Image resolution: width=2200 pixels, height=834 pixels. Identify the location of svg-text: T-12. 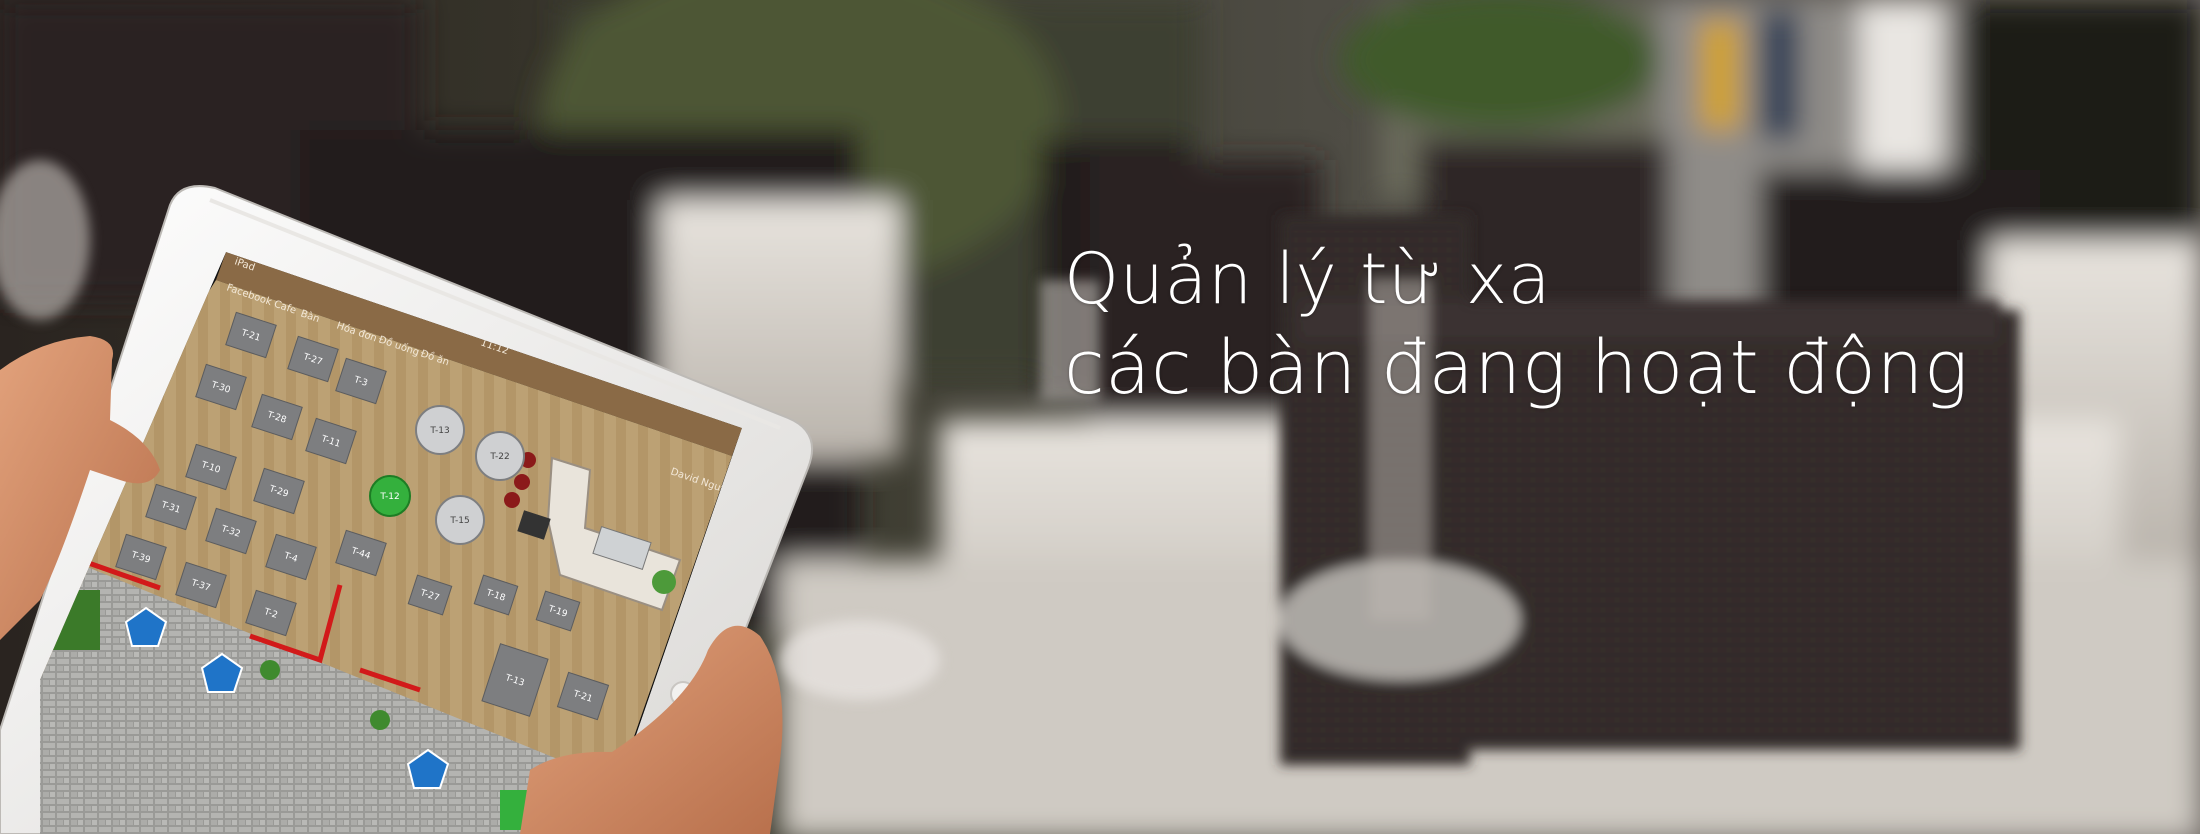
(389, 497).